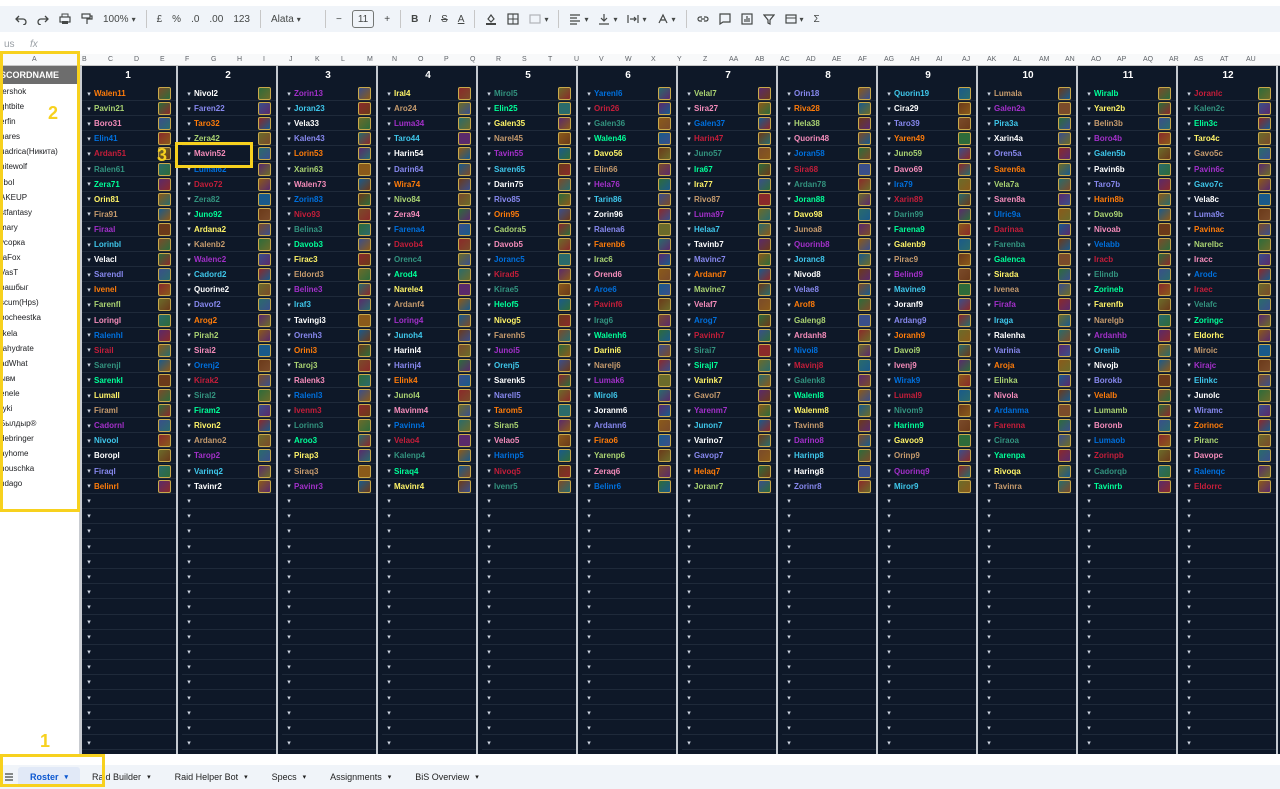  Describe the element at coordinates (320, 320) in the screenshot. I see `character-cell: ▾ Tavingi3` at that location.